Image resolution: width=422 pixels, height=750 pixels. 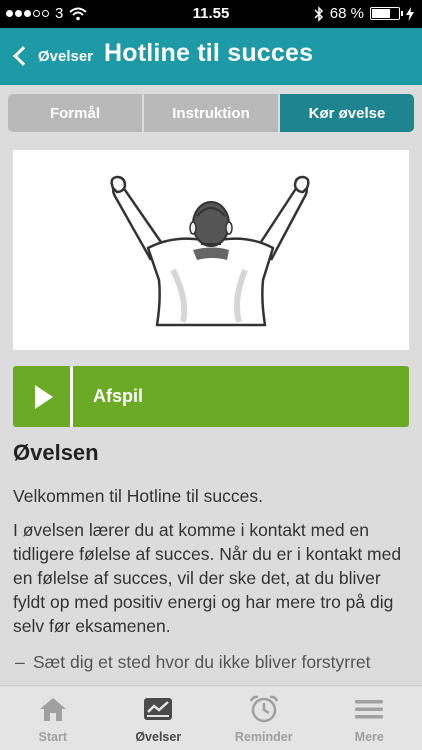 I want to click on tab-oevelser: Øvelser, so click(x=159, y=718).